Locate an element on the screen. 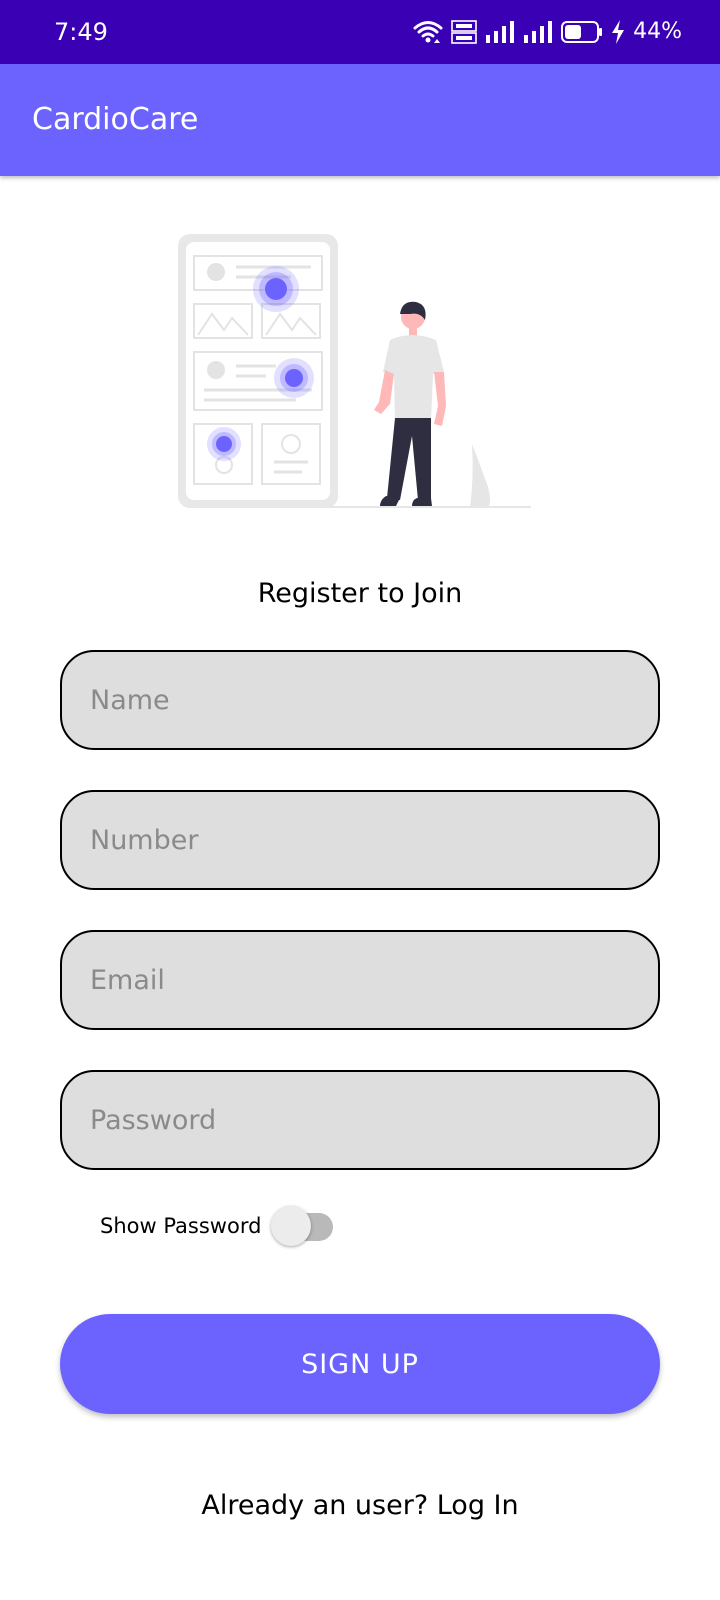 The width and height of the screenshot is (720, 1600). app-title: CardioCare is located at coordinates (115, 119).